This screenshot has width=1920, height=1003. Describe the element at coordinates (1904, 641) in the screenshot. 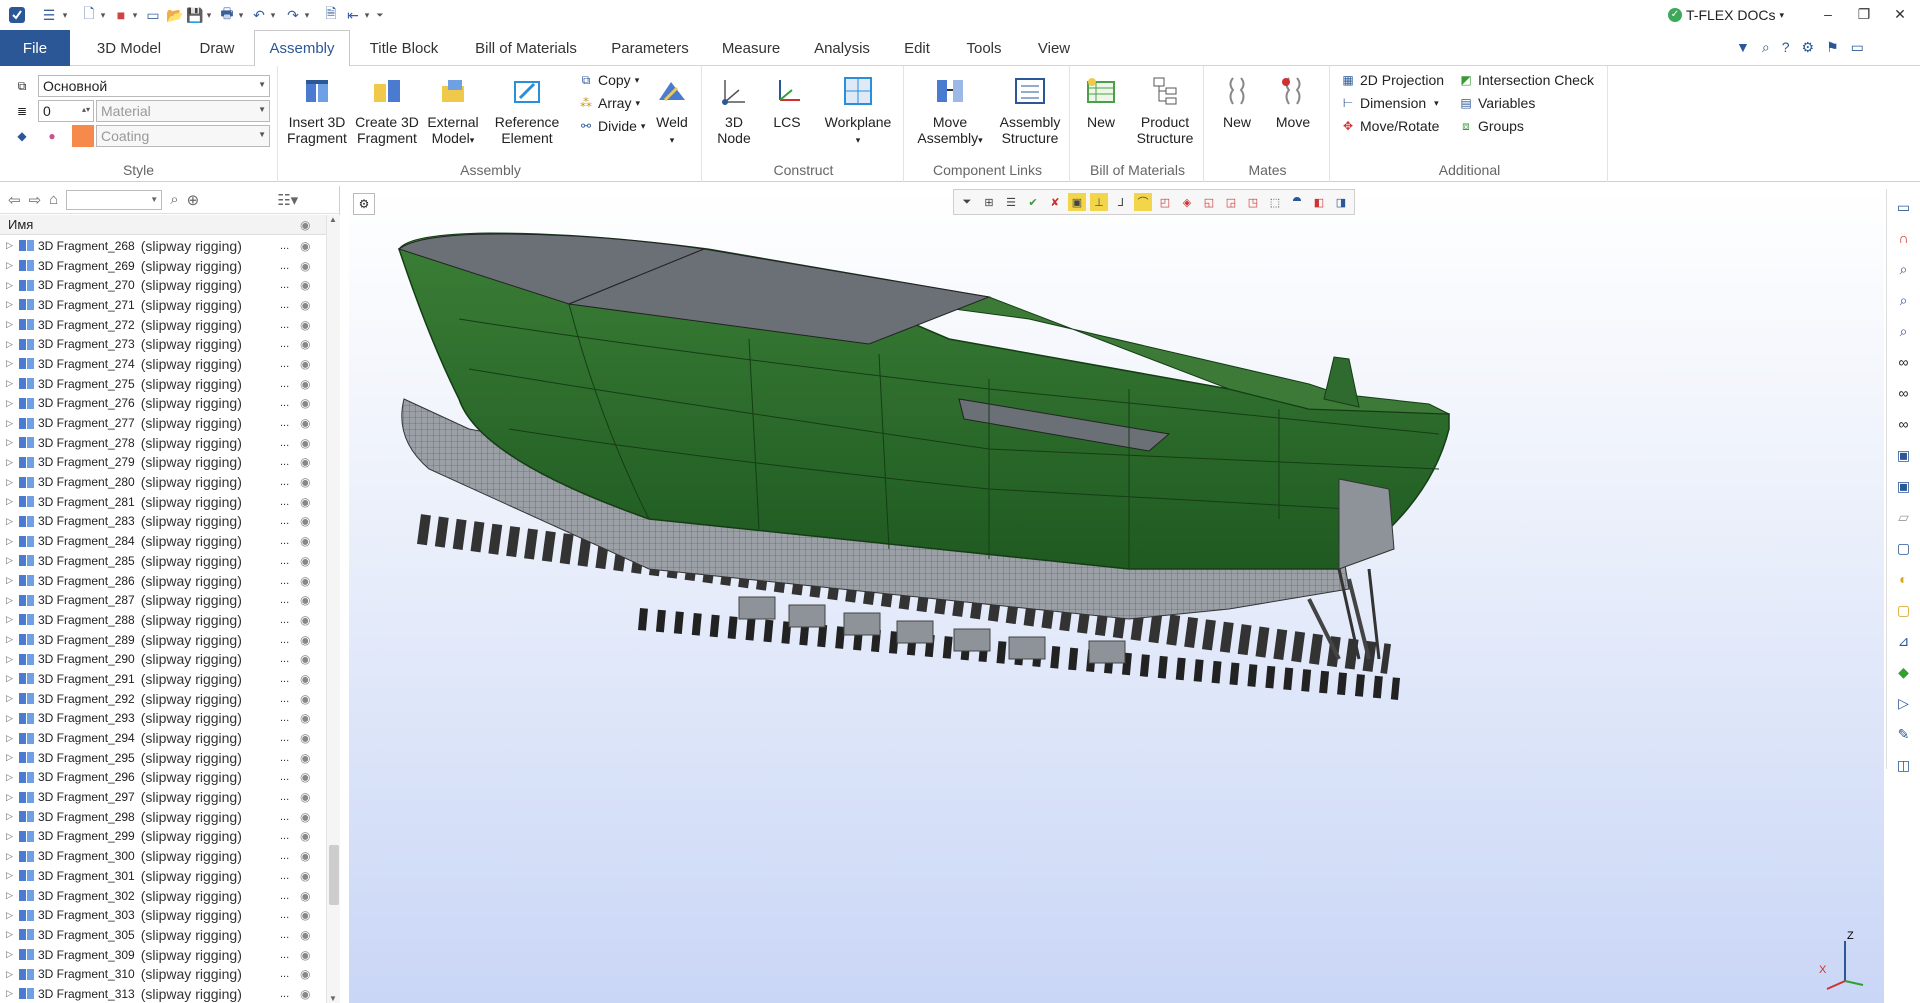

I see `section-icon: ⊿` at that location.